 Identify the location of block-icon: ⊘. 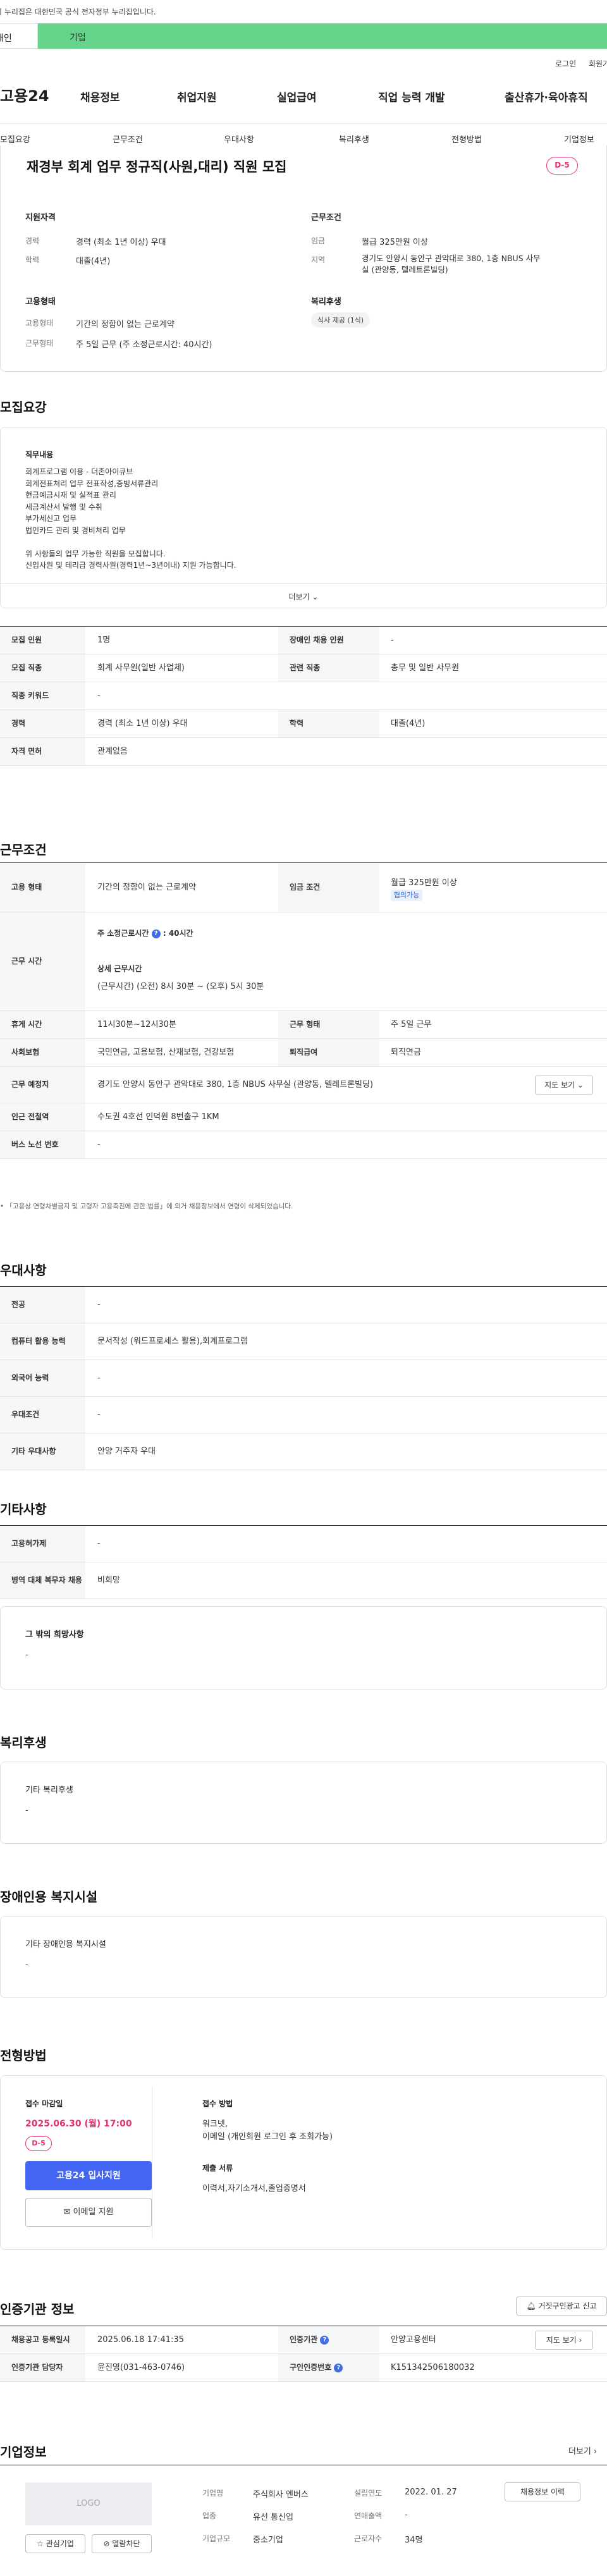
(106, 2543).